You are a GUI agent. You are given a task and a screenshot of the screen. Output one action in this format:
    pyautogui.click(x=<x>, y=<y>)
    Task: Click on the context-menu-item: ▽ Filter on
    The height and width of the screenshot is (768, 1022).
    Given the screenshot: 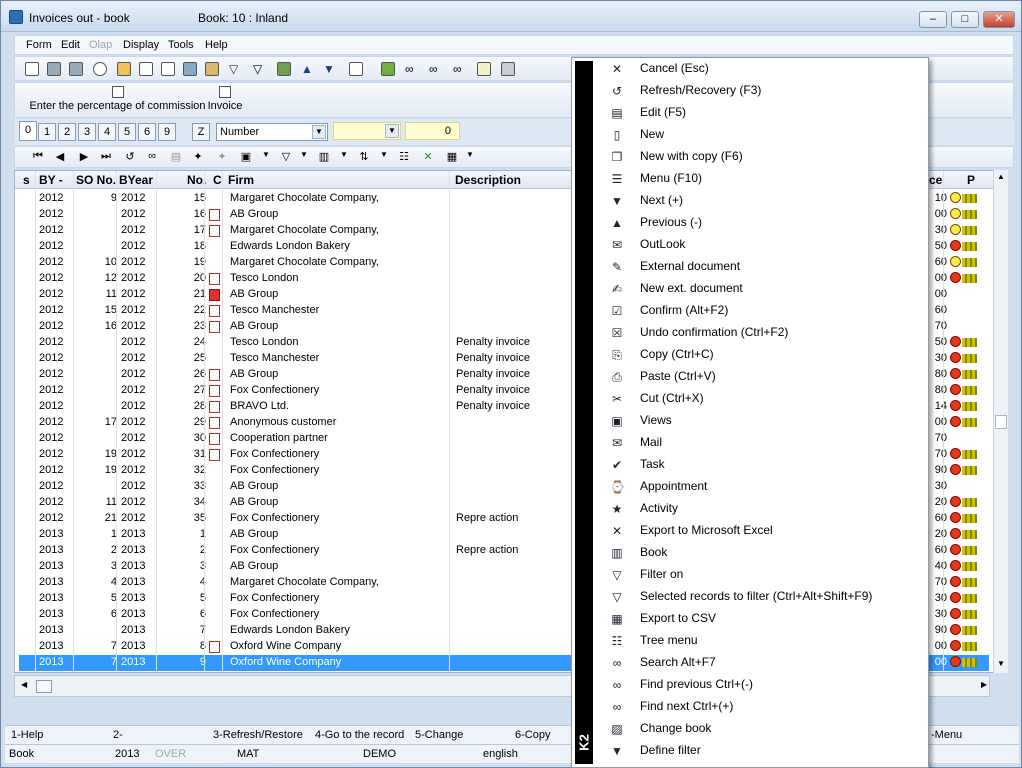 What is the action you would take?
    pyautogui.click(x=762, y=575)
    